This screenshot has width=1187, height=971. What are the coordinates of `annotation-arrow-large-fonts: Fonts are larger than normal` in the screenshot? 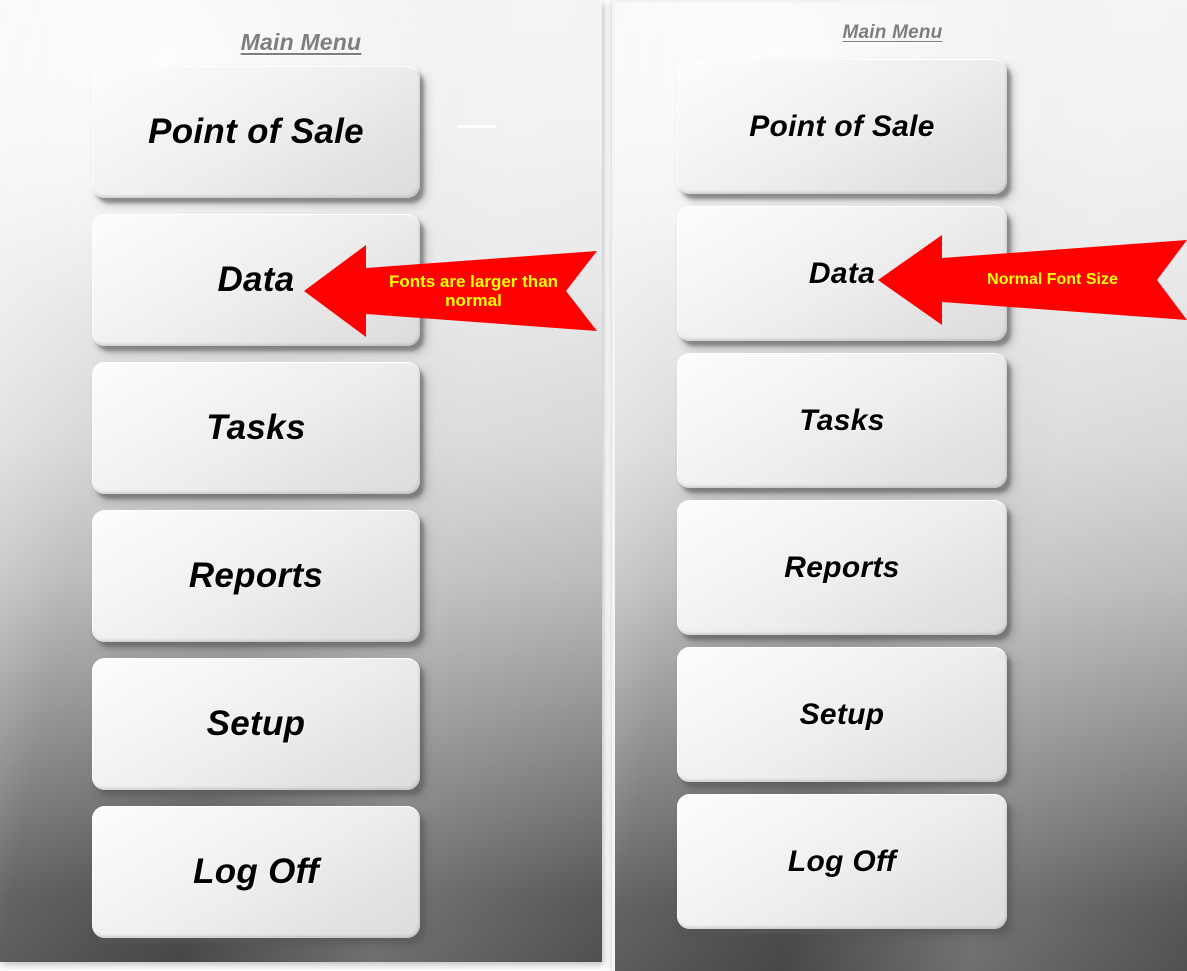 It's located at (450, 291).